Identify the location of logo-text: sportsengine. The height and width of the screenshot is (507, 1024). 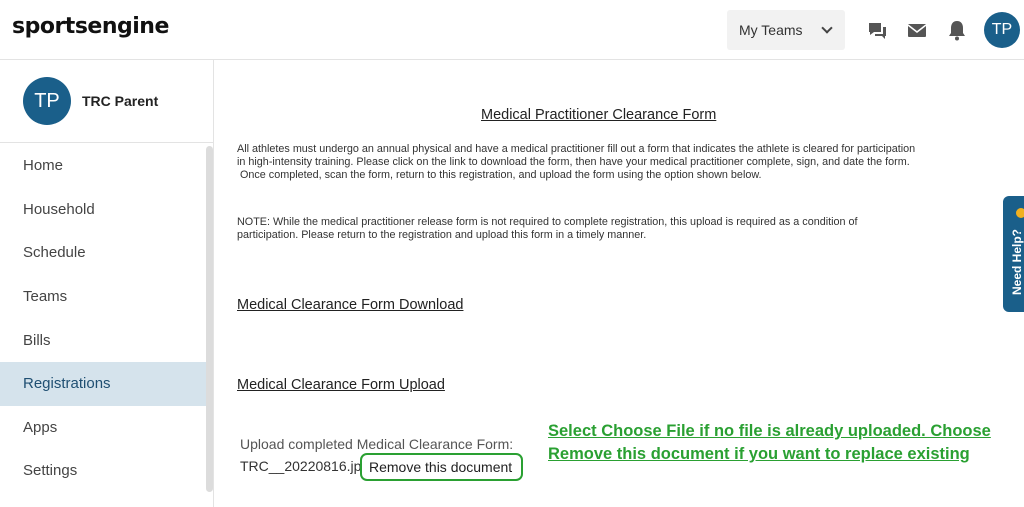
(90, 26).